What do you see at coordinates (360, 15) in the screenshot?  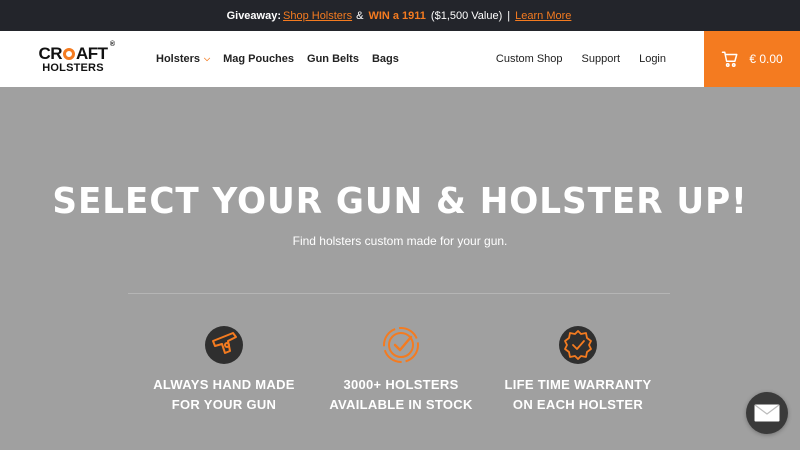 I see `promo-amp: &` at bounding box center [360, 15].